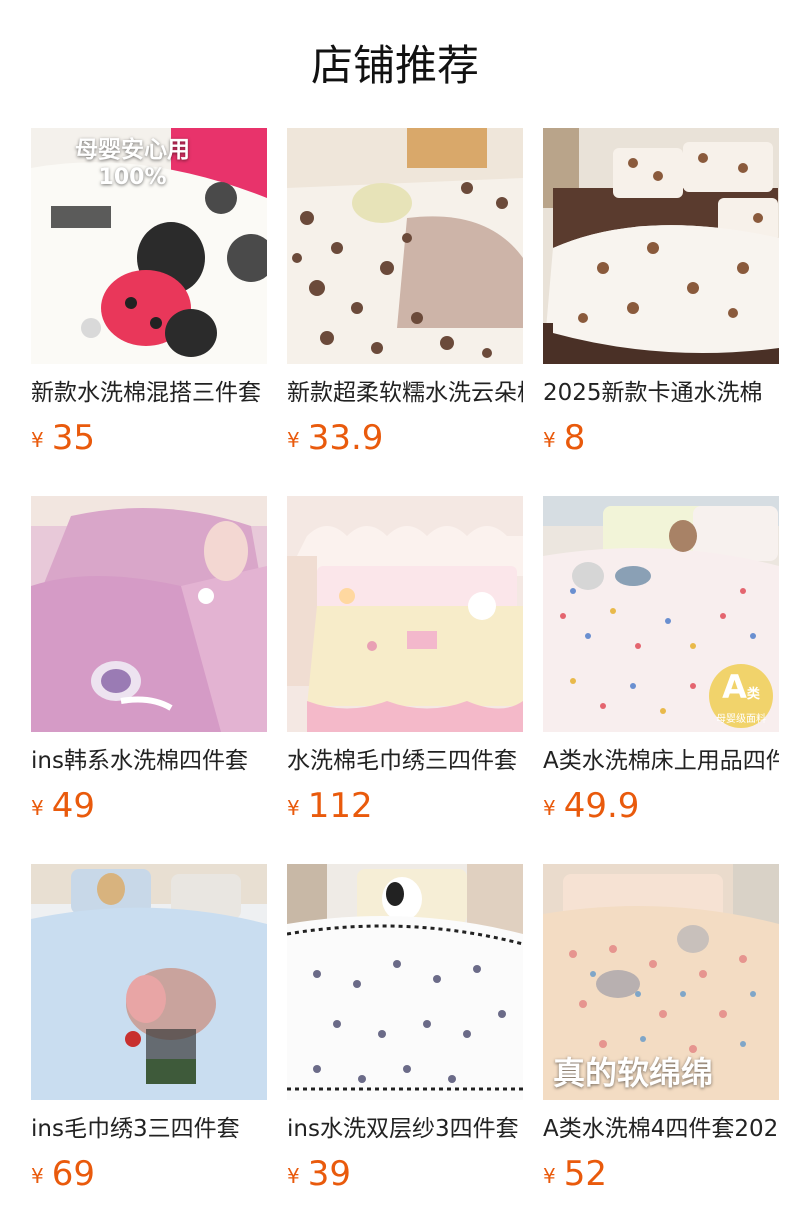  What do you see at coordinates (405, 393) in the screenshot?
I see `product-title: 新款超柔软糯水洗云朵棉` at bounding box center [405, 393].